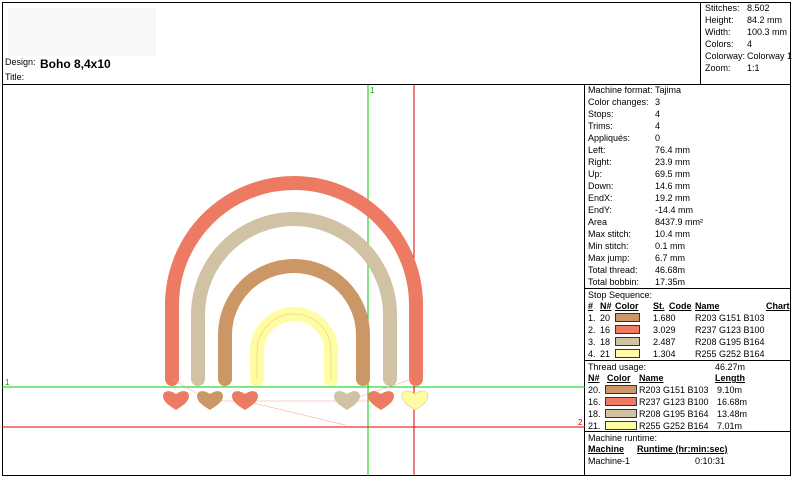 The height and width of the screenshot is (479, 794). I want to click on stat-label: Colors:, so click(719, 44).